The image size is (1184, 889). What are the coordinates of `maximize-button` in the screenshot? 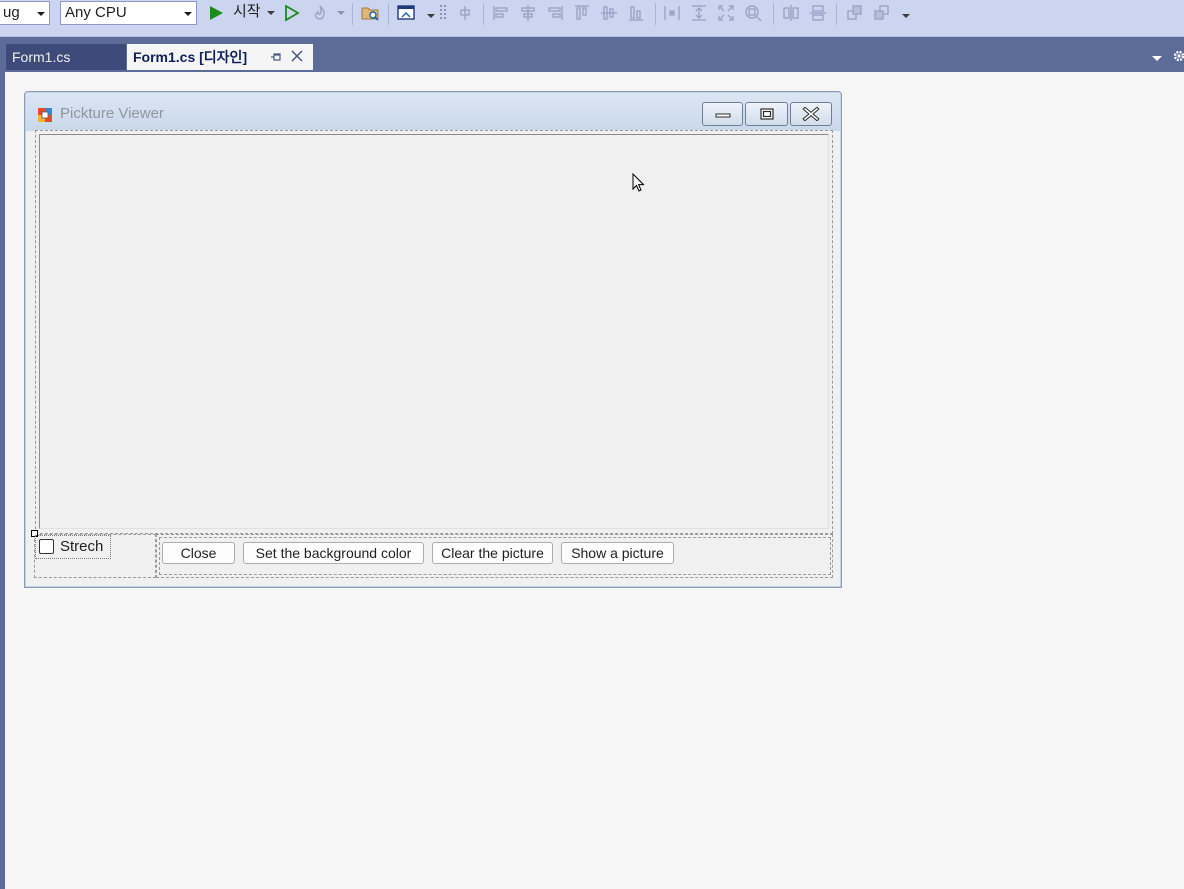 It's located at (766, 114).